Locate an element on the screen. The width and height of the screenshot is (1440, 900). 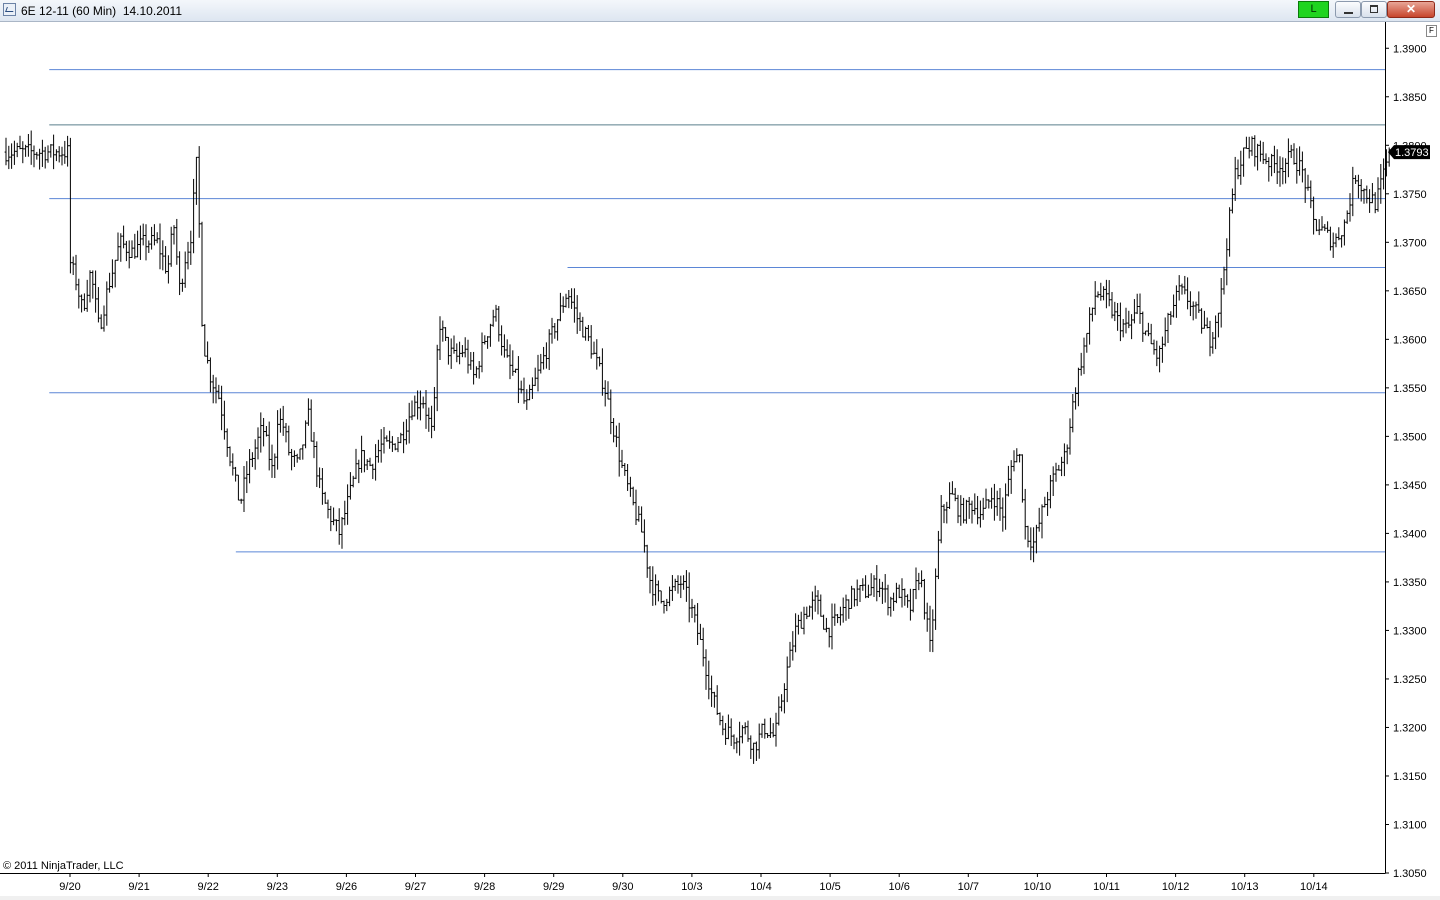
time-tick-label: 9/27 is located at coordinates (415, 887).